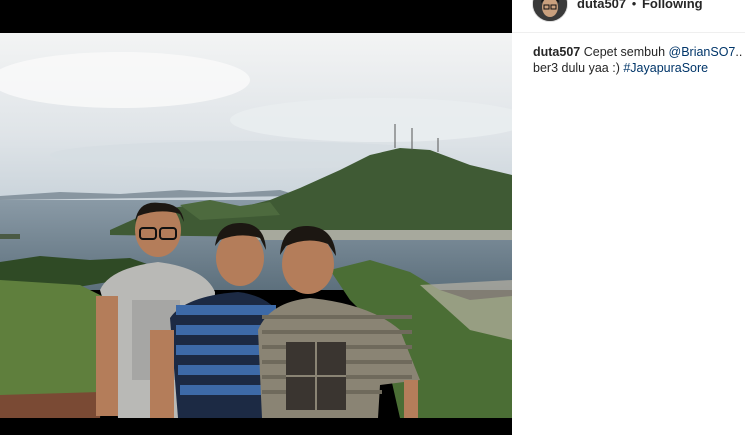 Image resolution: width=745 pixels, height=435 pixels. What do you see at coordinates (665, 68) in the screenshot?
I see `caption-hashtag: #JayapuraSore` at bounding box center [665, 68].